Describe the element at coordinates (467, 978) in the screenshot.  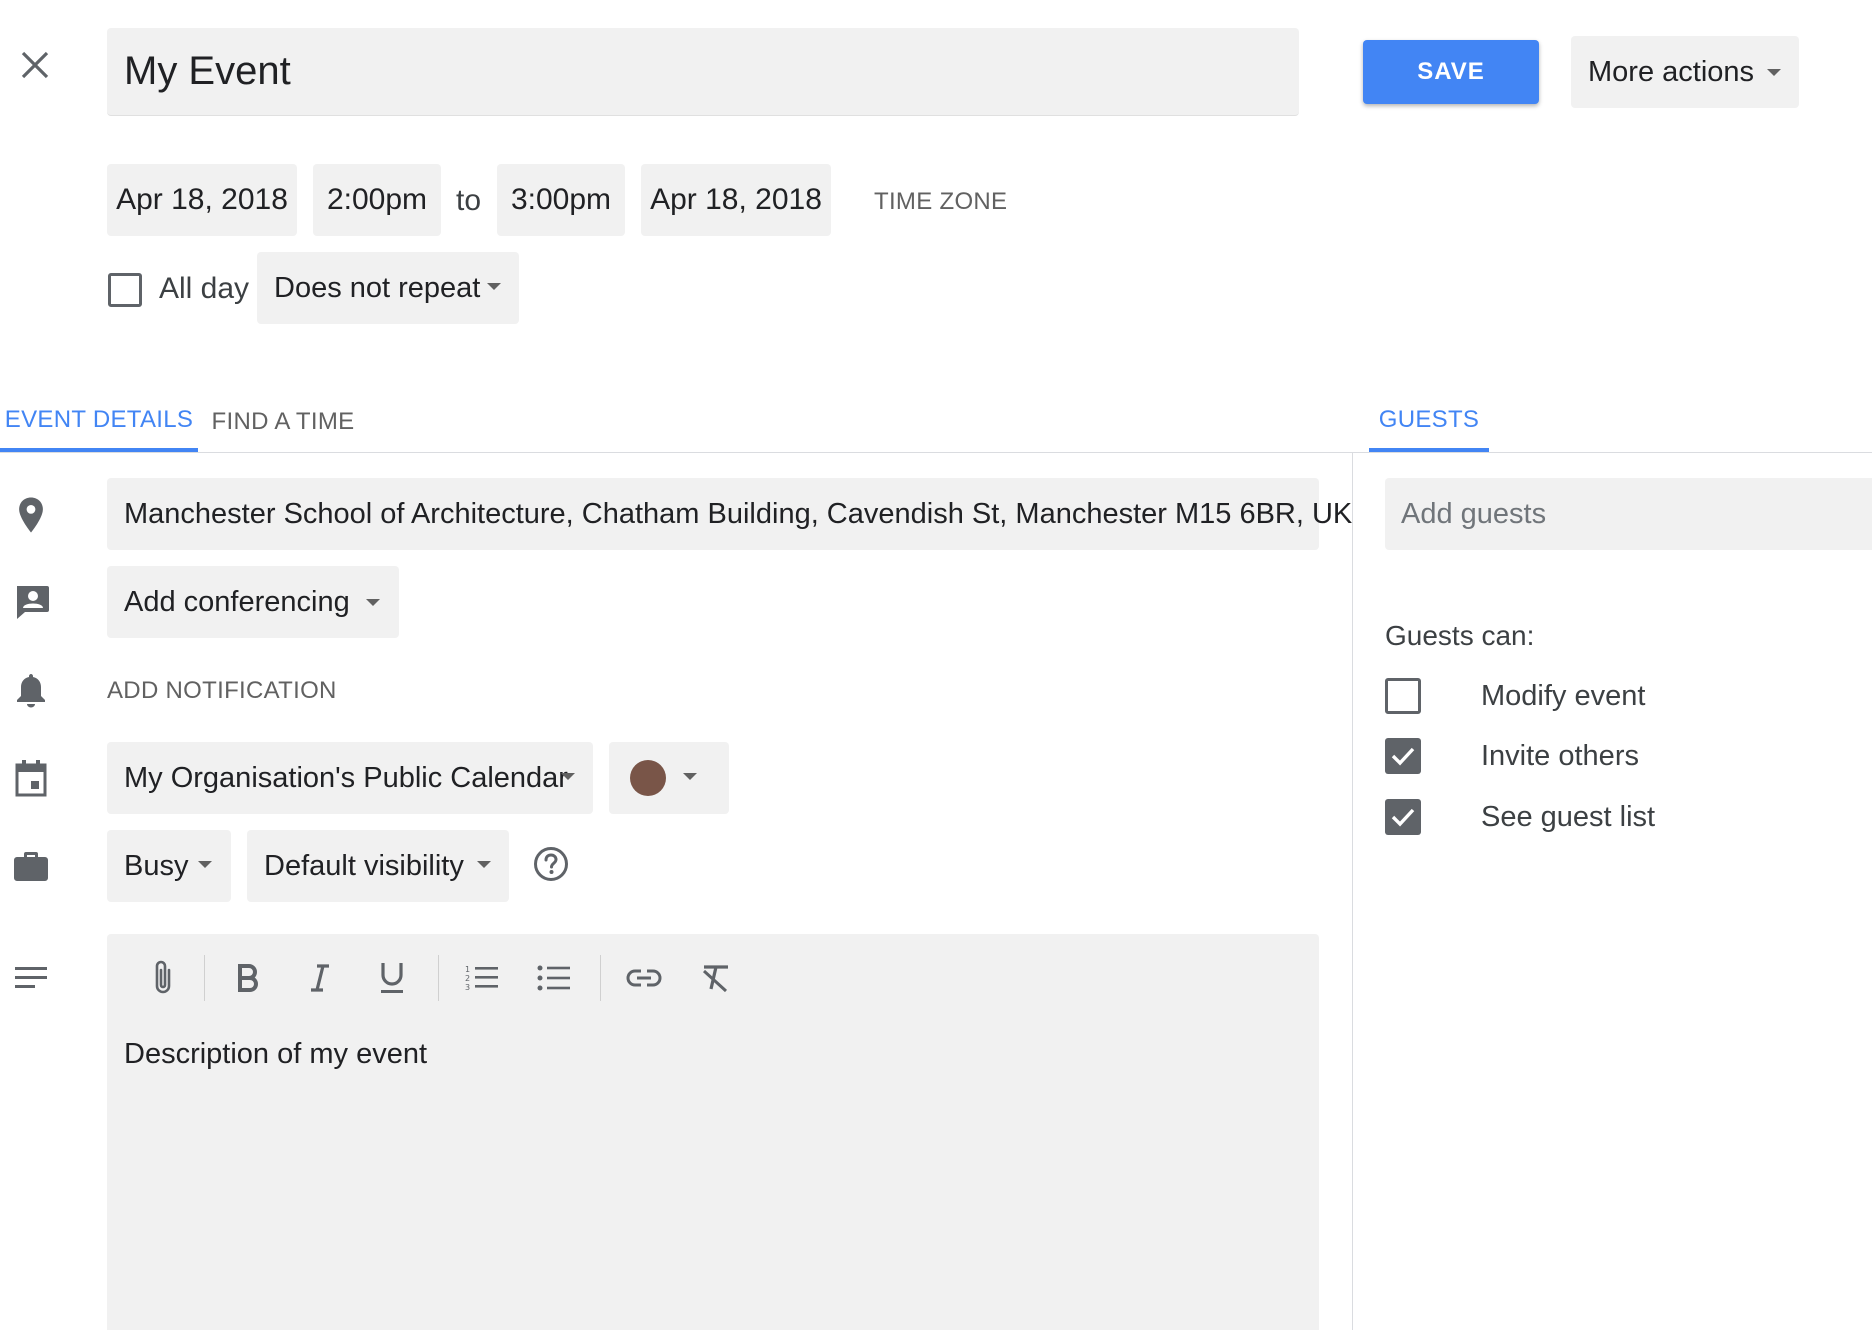
I see `svg-text: 2` at that location.